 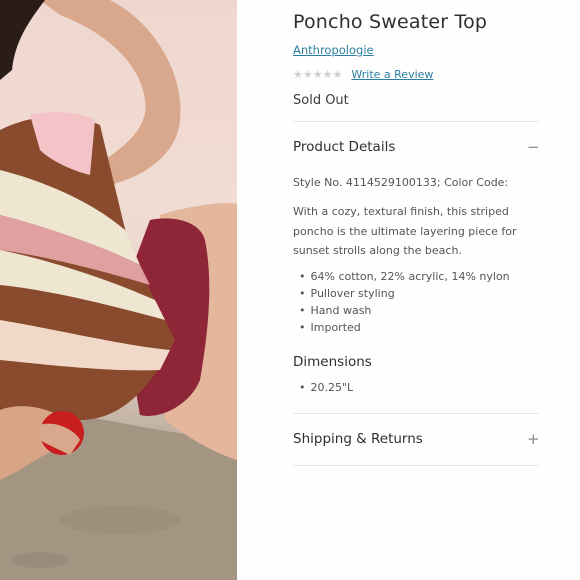 What do you see at coordinates (401, 327) in the screenshot?
I see `list-item: Imported` at bounding box center [401, 327].